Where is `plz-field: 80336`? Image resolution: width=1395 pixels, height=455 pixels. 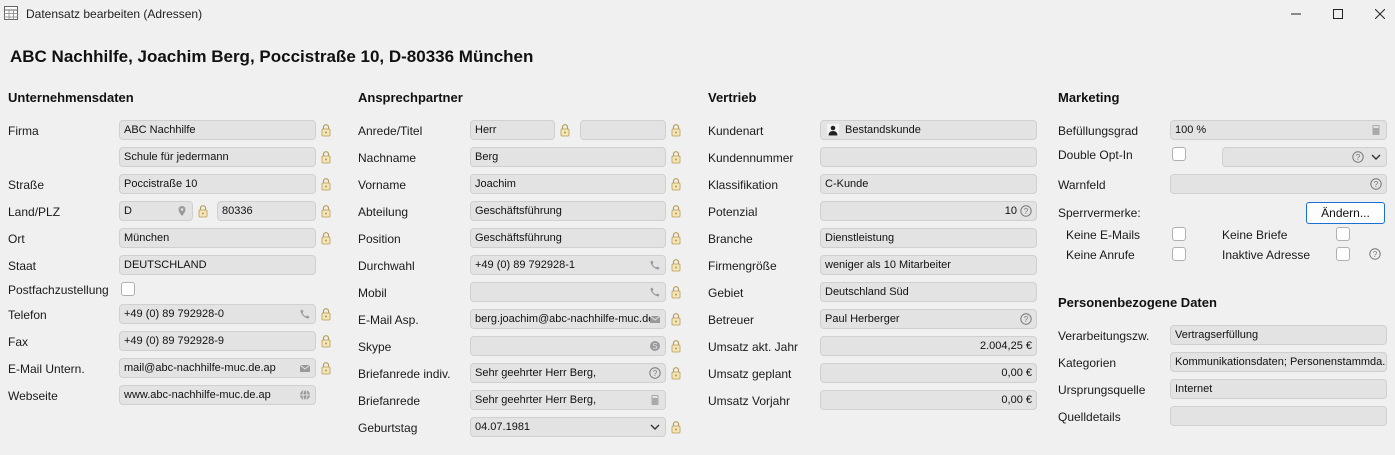
plz-field: 80336 is located at coordinates (266, 211).